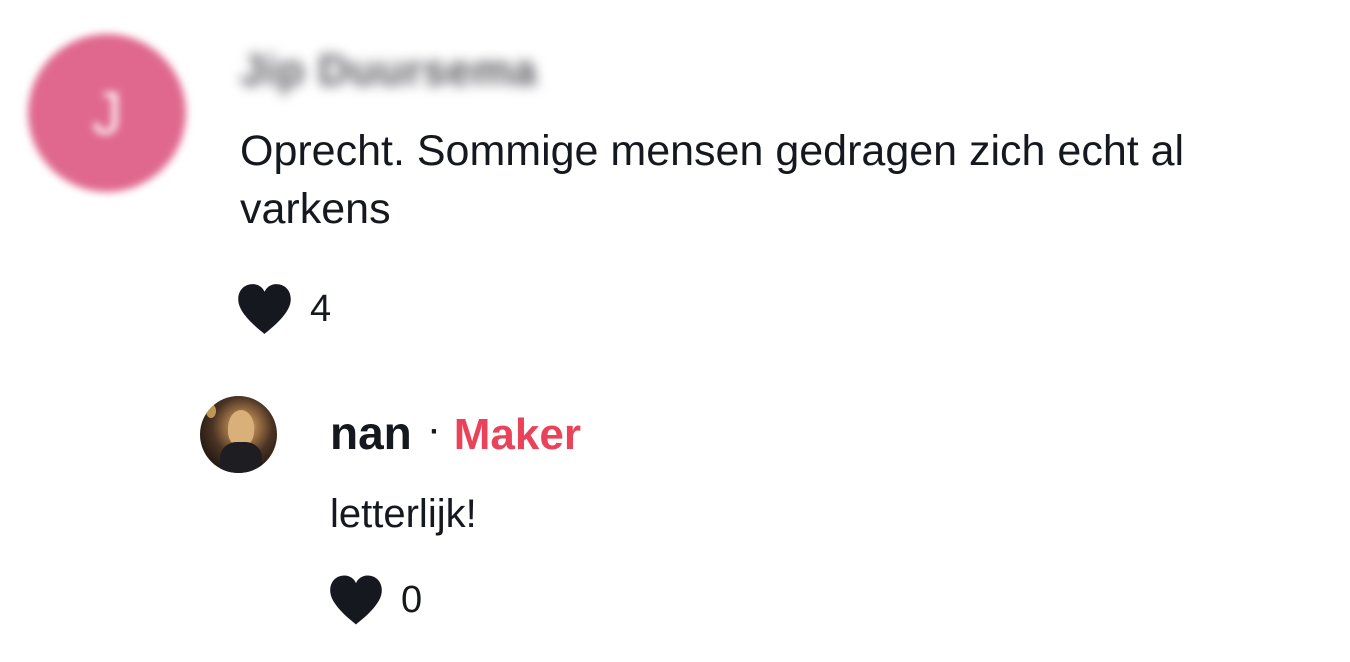 This screenshot has width=1350, height=662. I want to click on reply-avatar, so click(238, 434).